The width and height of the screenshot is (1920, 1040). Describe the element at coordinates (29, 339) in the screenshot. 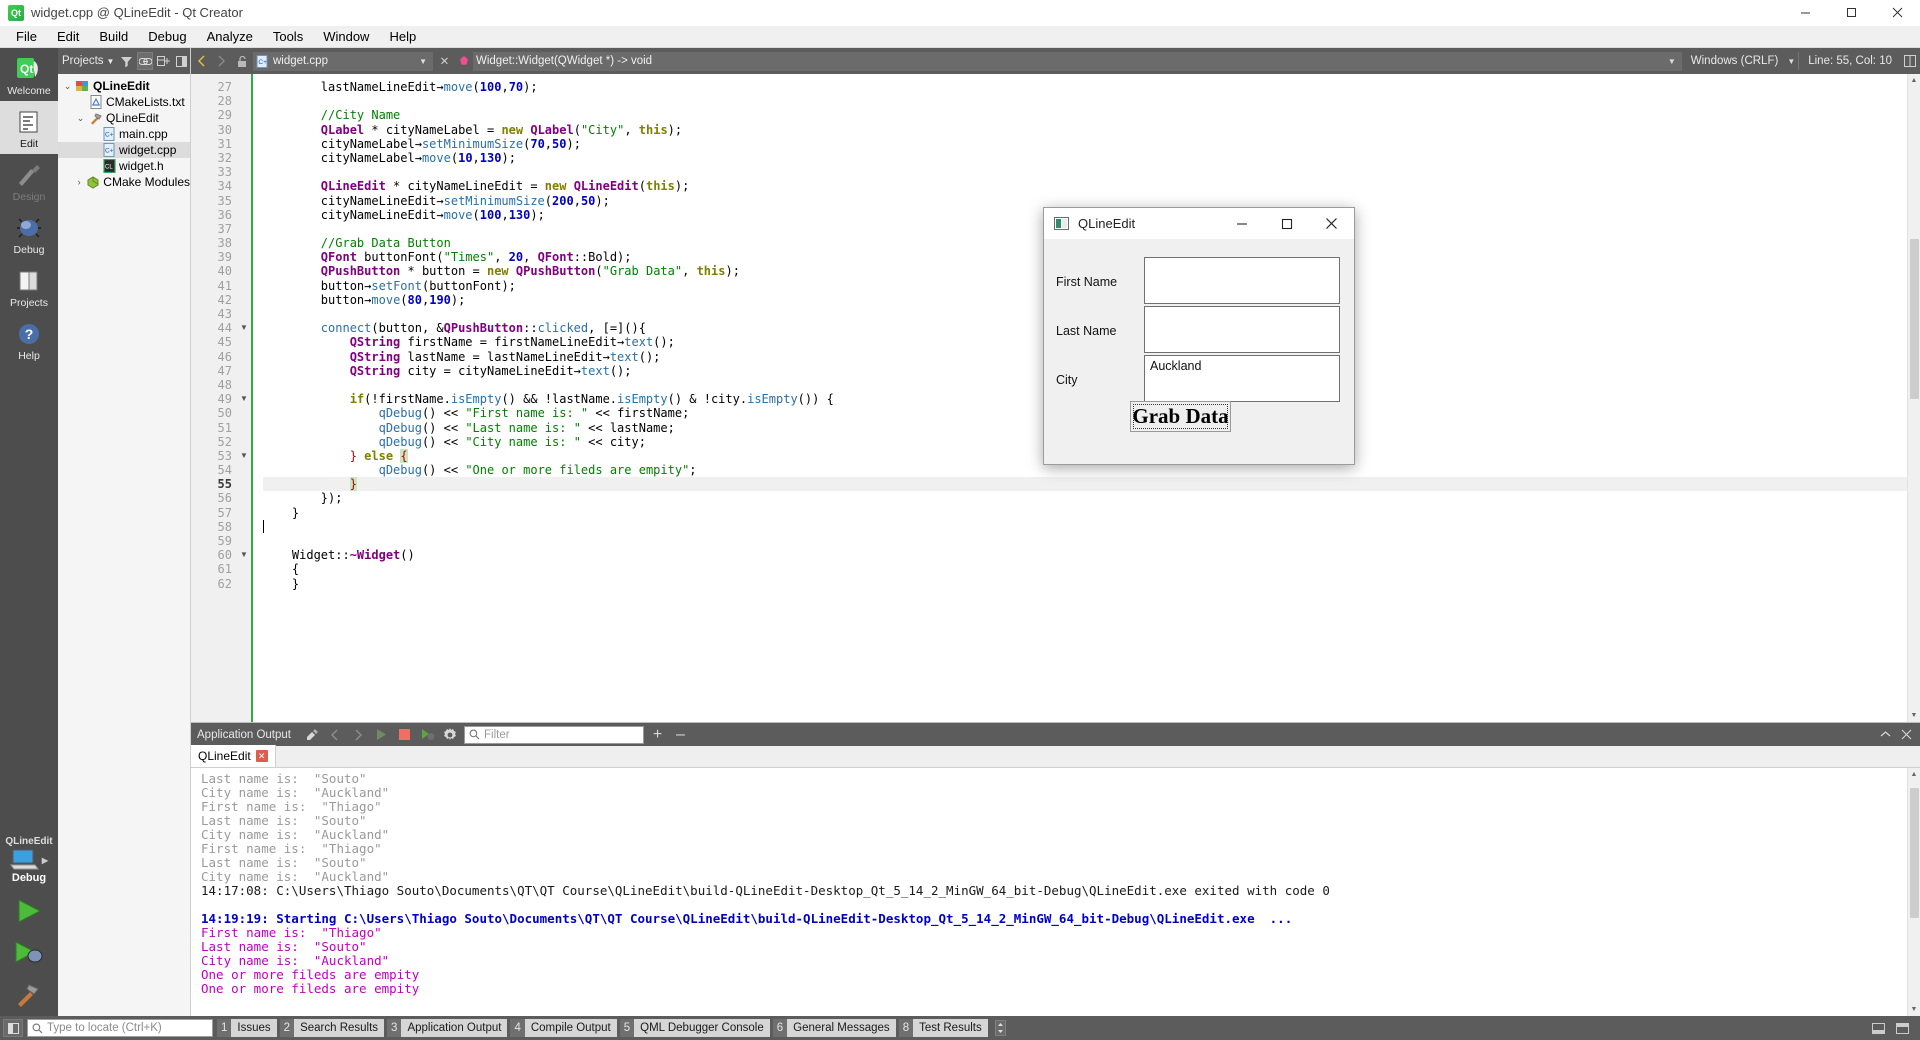

I see `mode-help: ? Help` at that location.